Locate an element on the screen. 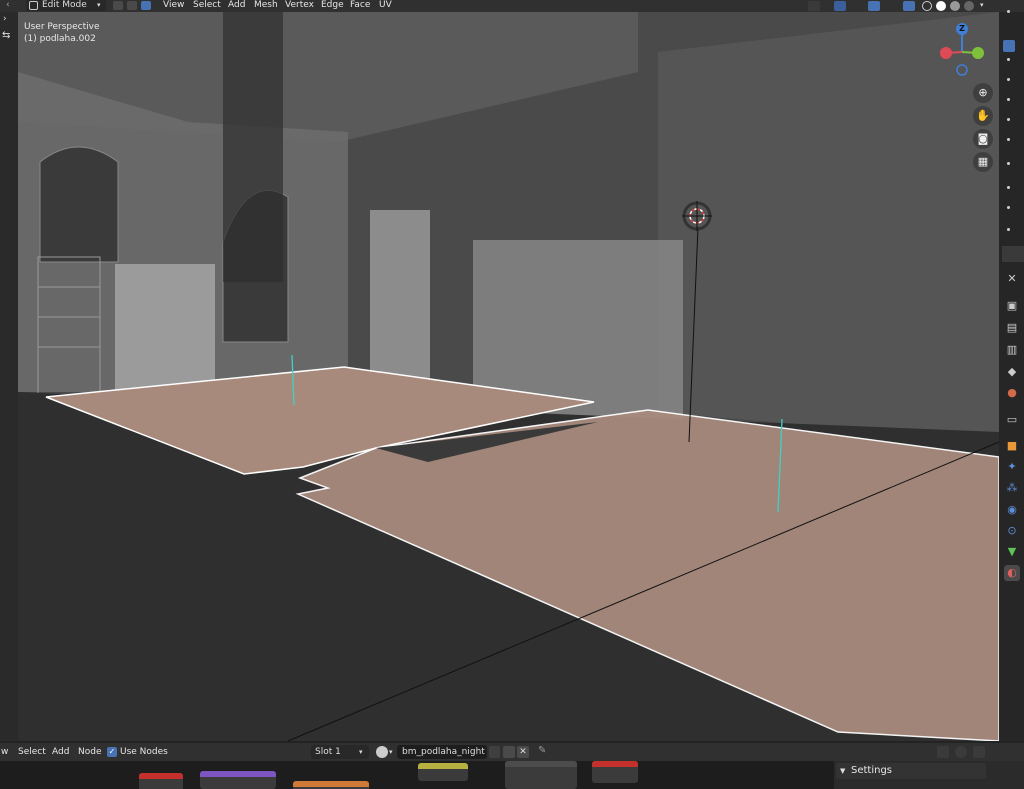  window-arch-left is located at coordinates (79, 204).